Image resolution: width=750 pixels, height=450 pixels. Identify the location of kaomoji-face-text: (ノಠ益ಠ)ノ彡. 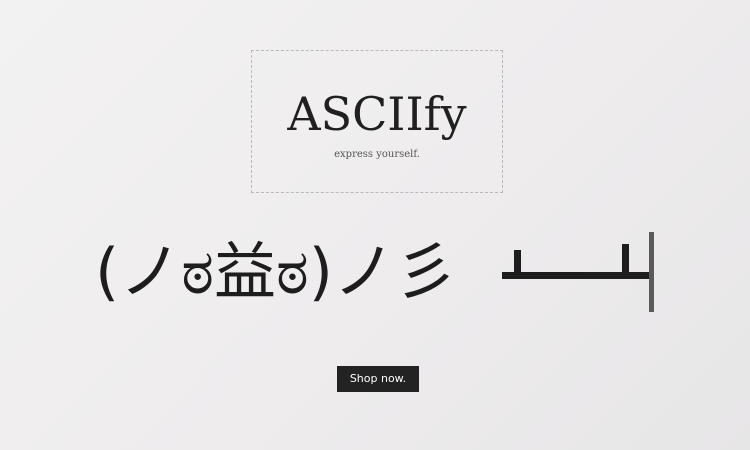
(276, 271).